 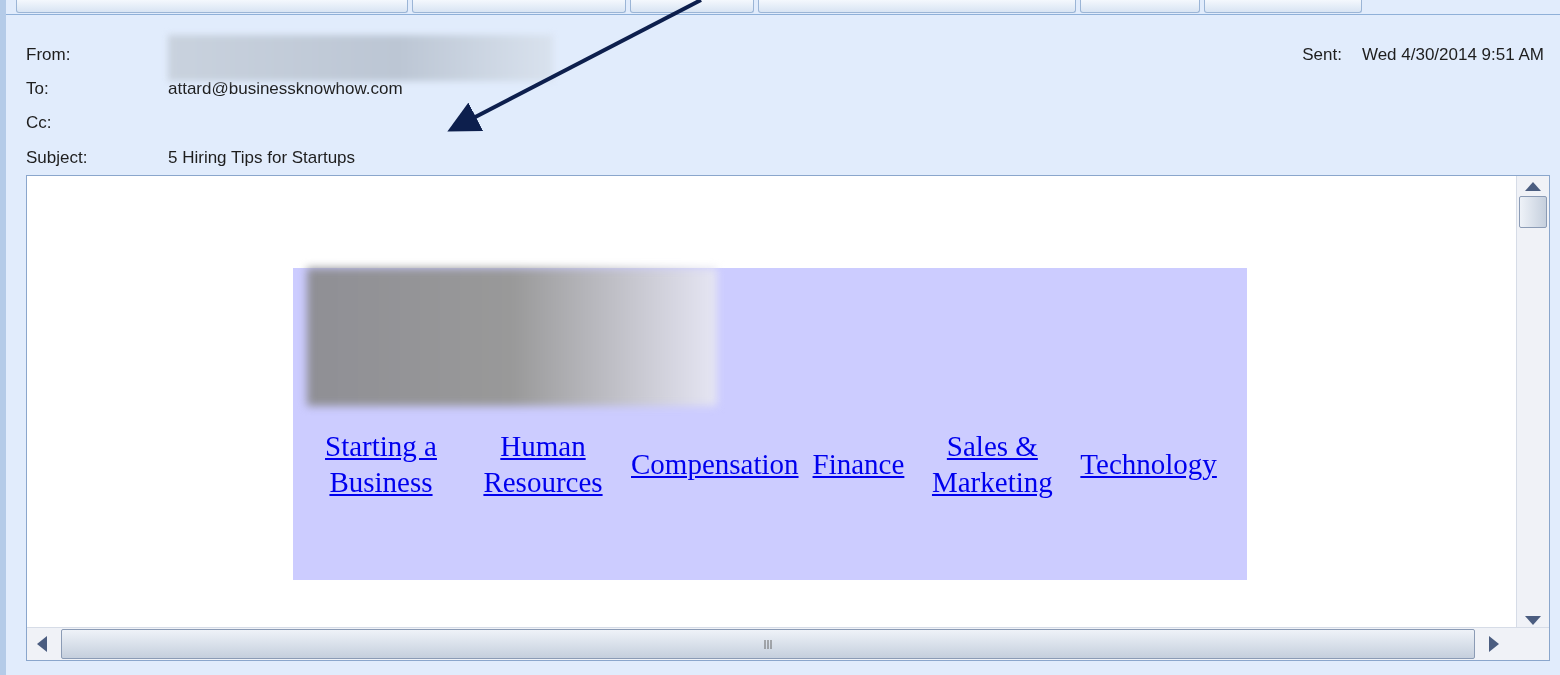 What do you see at coordinates (39, 123) in the screenshot?
I see `field-label: Cc:` at bounding box center [39, 123].